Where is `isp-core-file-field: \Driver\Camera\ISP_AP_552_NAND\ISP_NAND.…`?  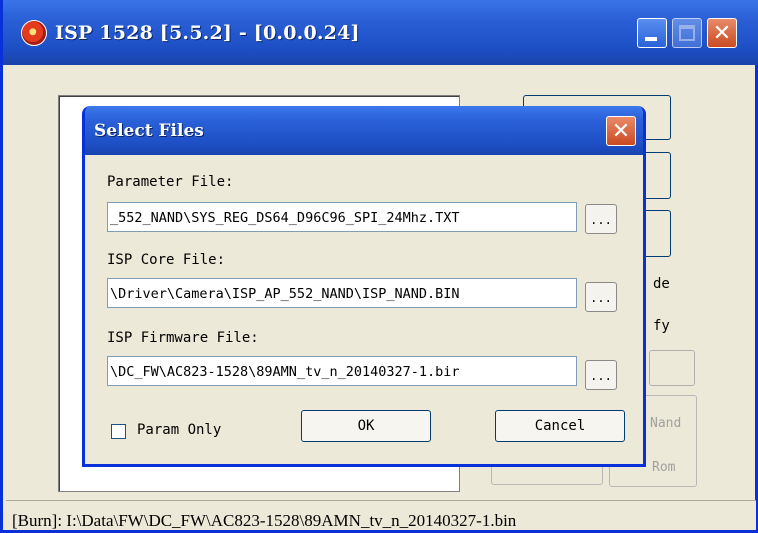
isp-core-file-field: \Driver\Camera\ISP_AP_552_NAND\ISP_NAND.… is located at coordinates (342, 293).